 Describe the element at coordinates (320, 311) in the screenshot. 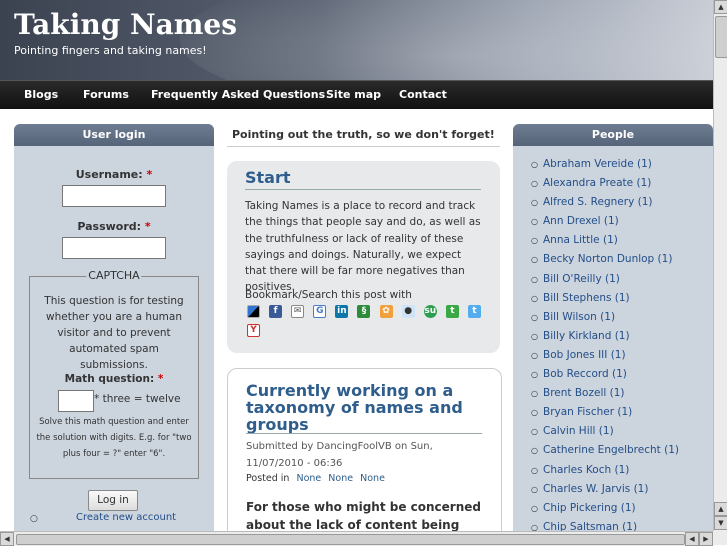

I see `google-icon: G` at that location.